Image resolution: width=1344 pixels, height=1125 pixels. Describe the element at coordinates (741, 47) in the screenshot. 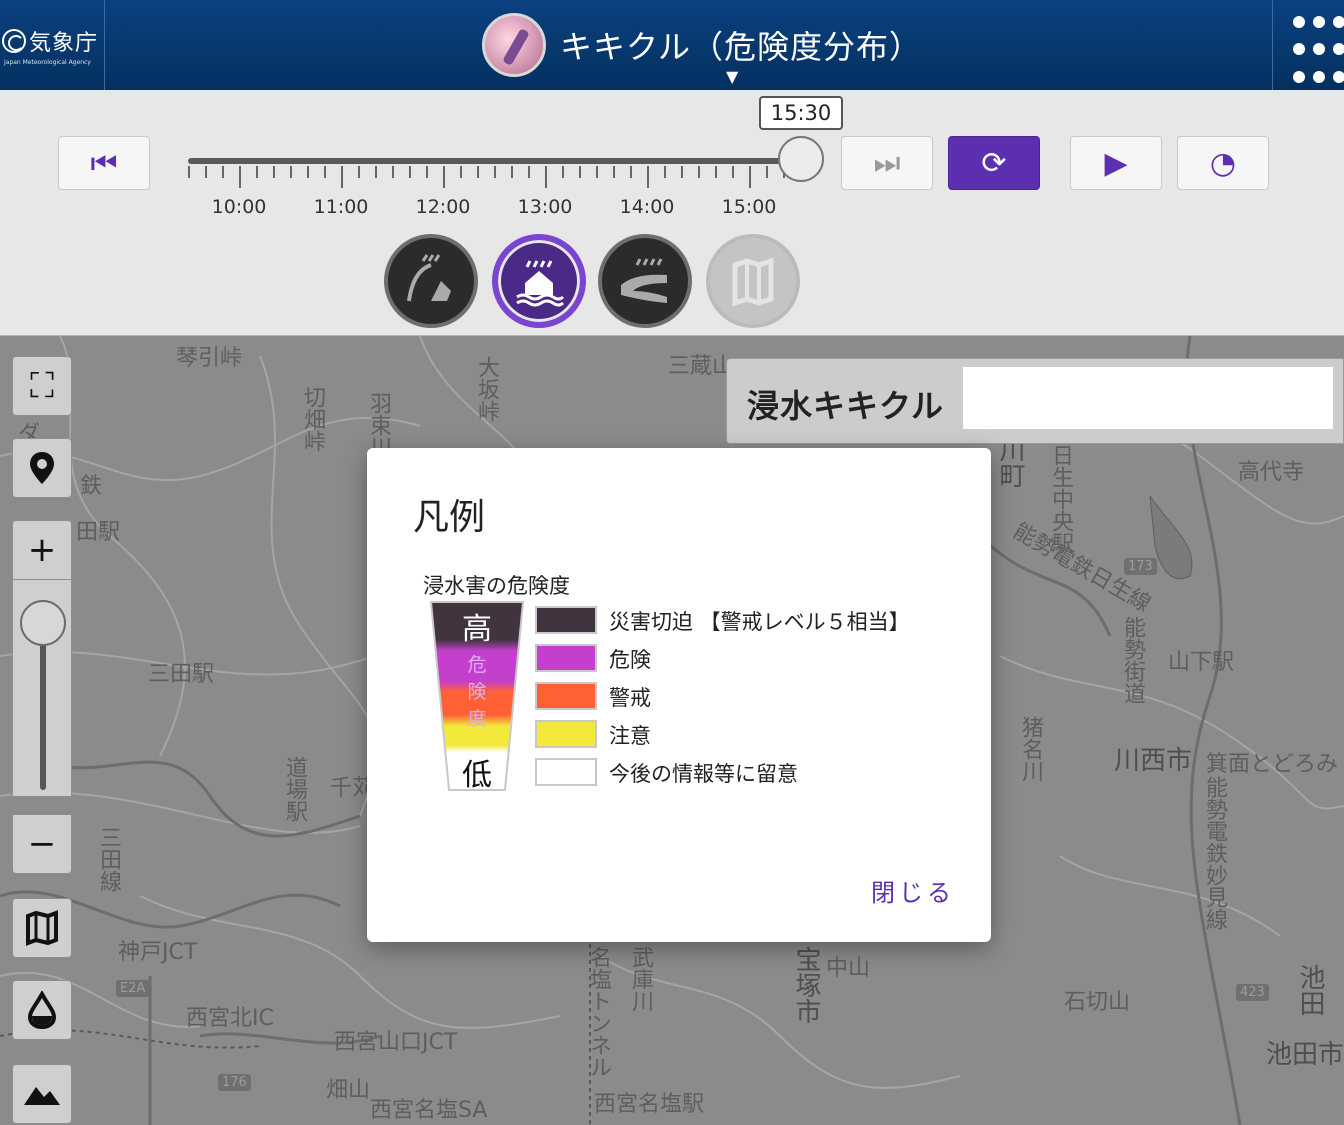

I see `app-title: キキクル（危険度分布）` at that location.